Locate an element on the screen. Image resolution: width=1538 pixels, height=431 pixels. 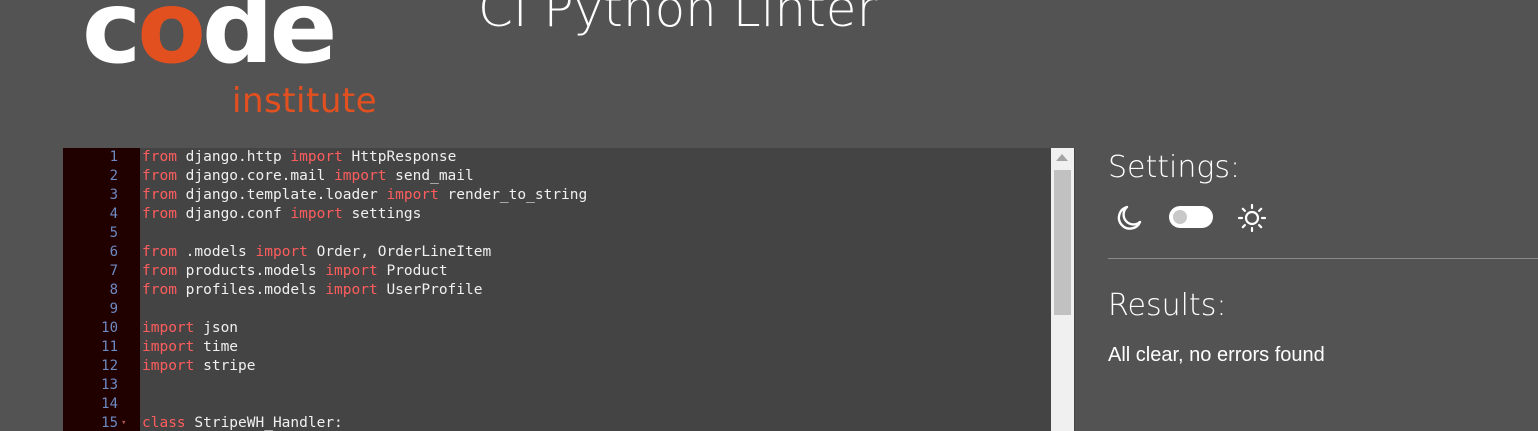
code-token: json is located at coordinates (216, 328).